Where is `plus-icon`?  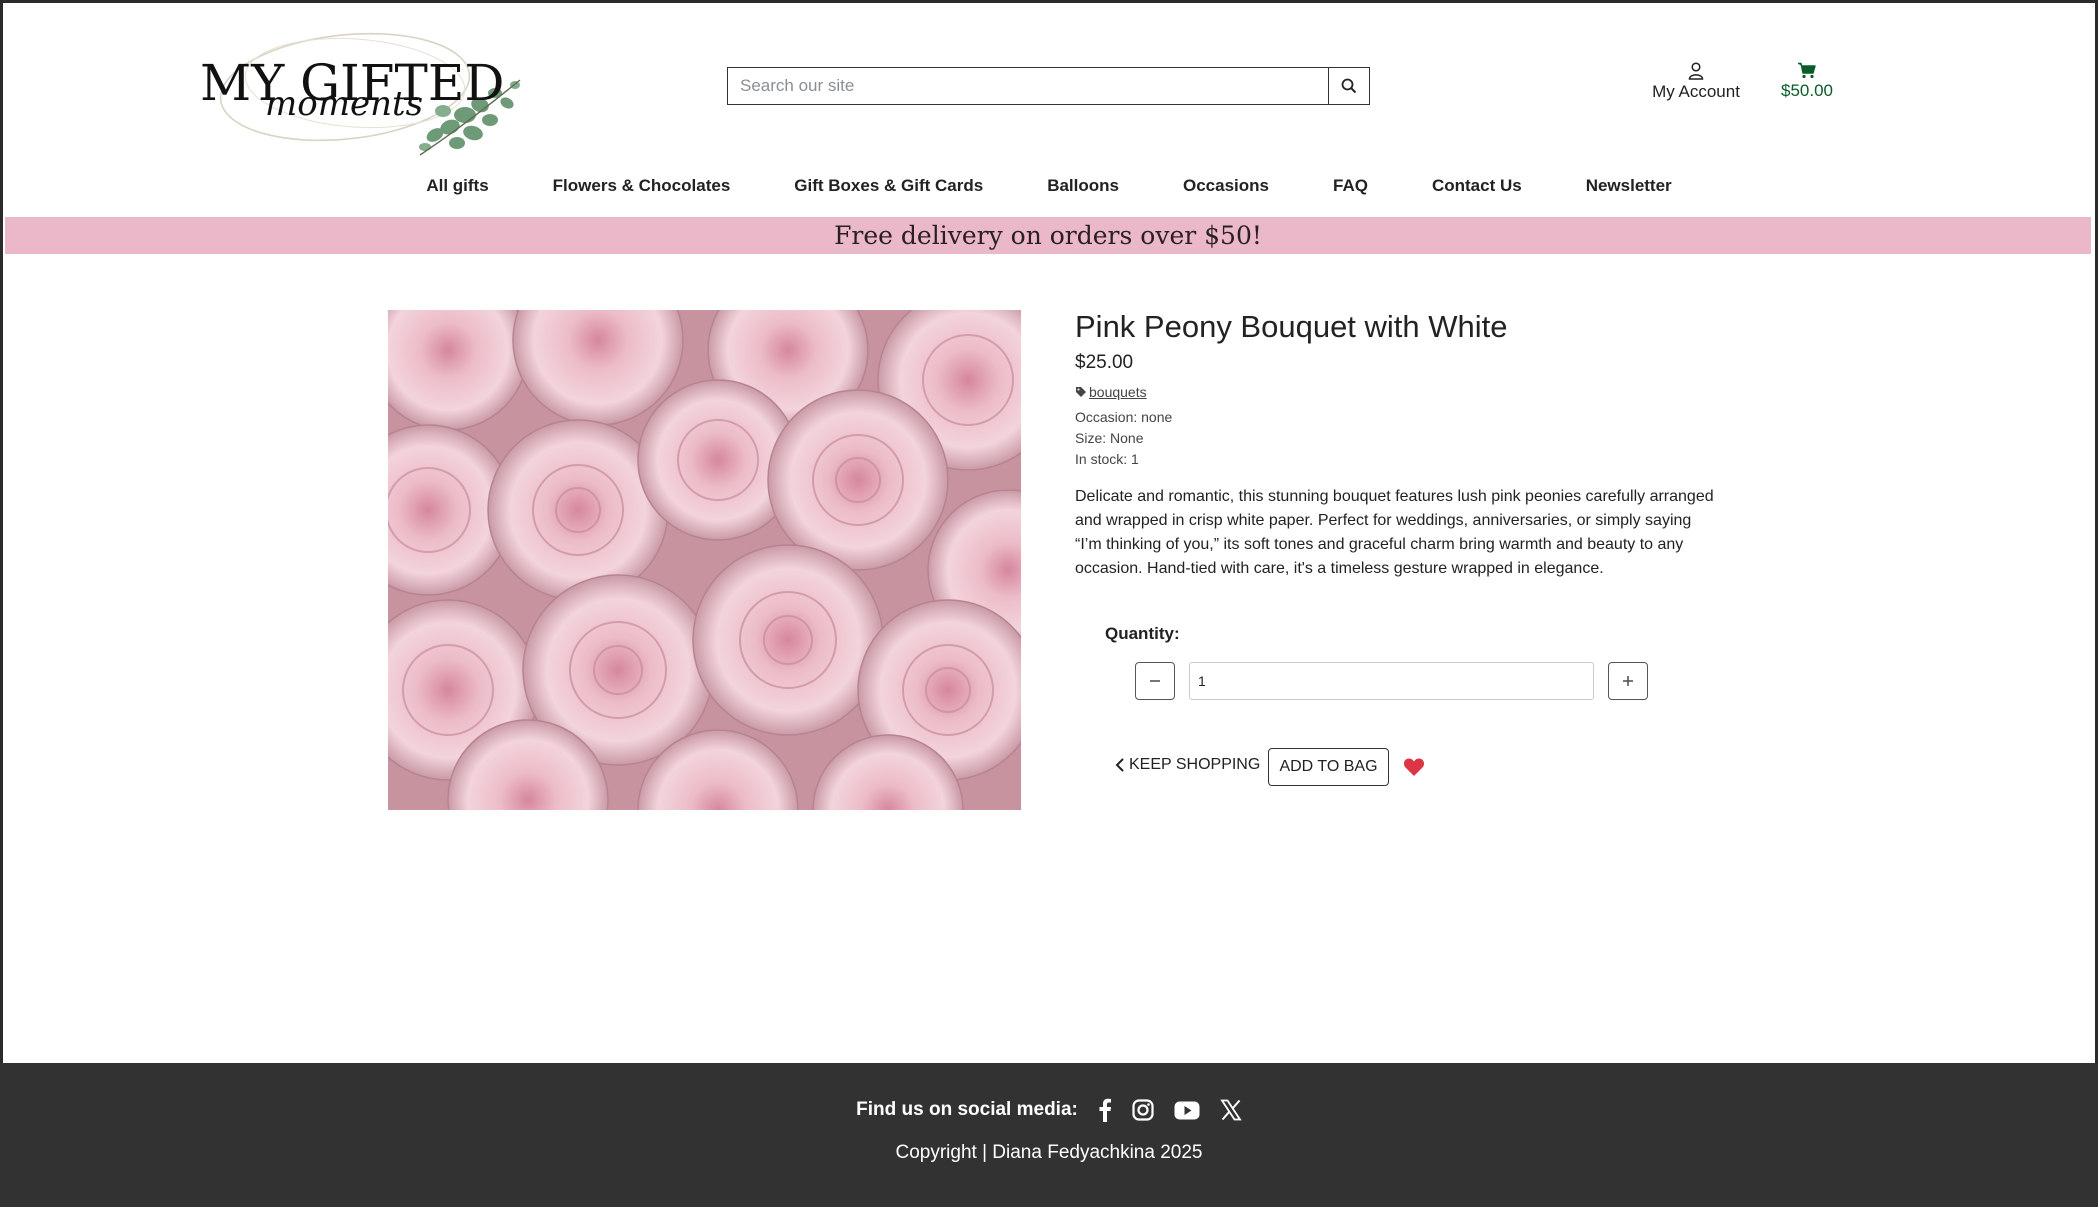 plus-icon is located at coordinates (1628, 681).